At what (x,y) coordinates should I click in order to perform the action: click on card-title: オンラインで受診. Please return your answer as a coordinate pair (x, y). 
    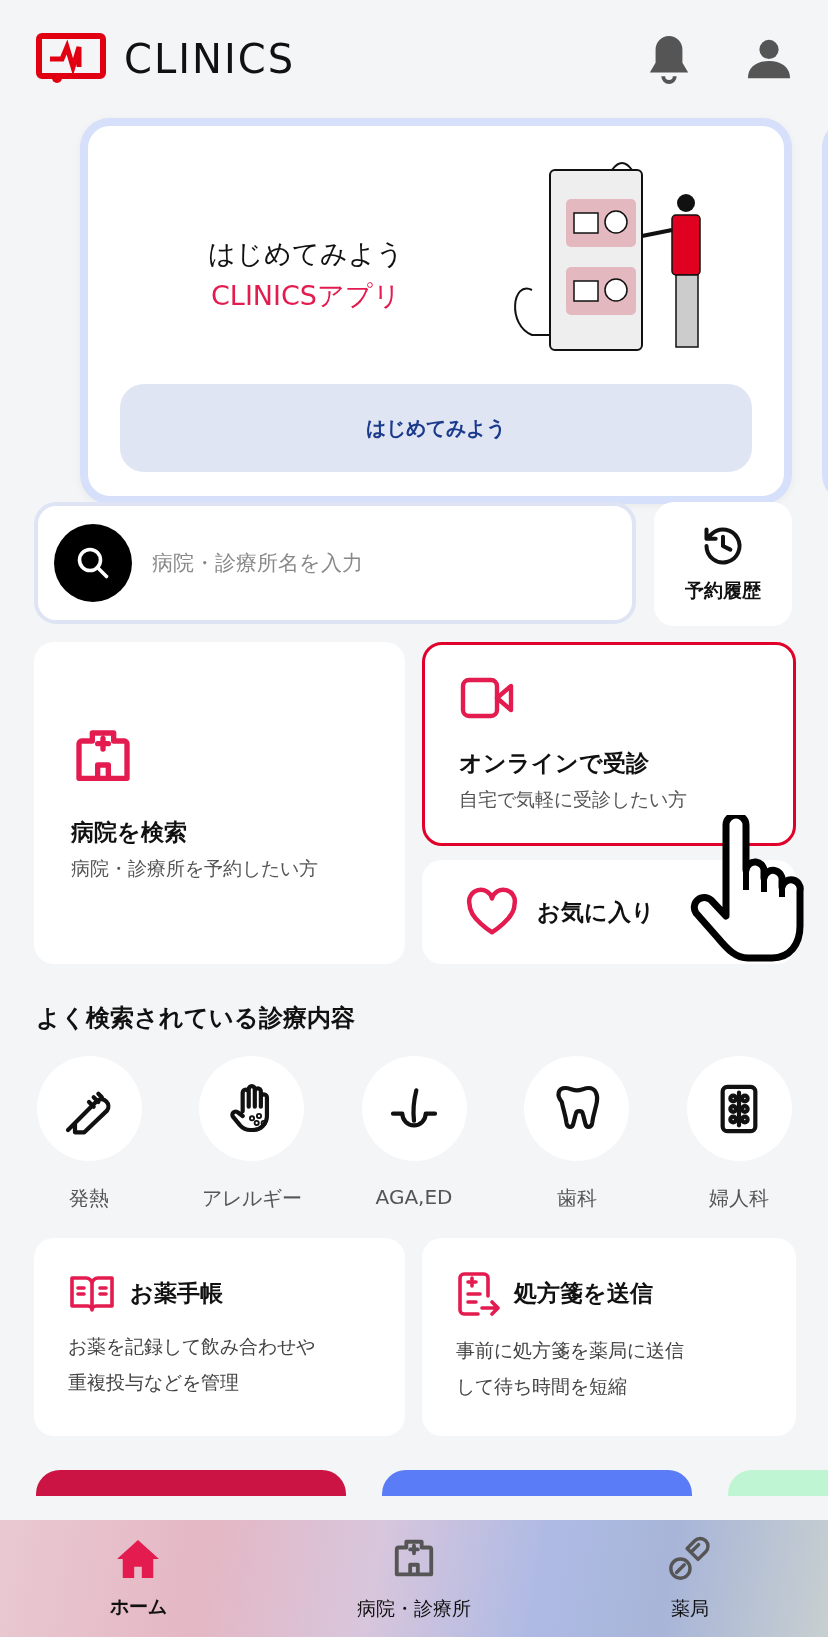
    Looking at the image, I should click on (554, 763).